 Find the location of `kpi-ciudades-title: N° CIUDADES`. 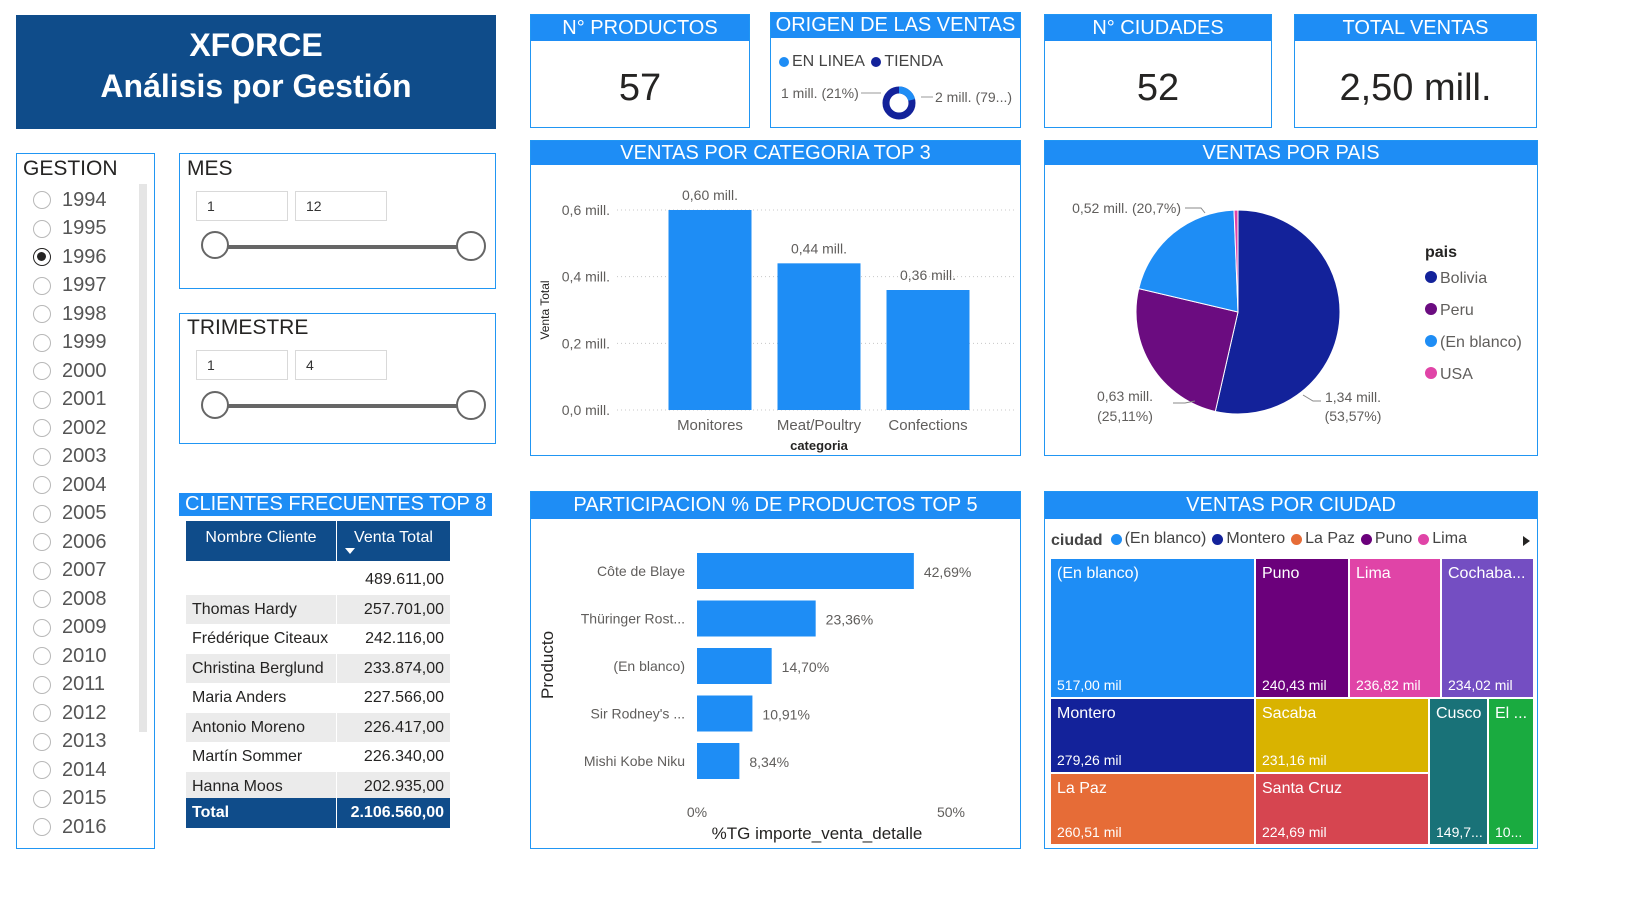

kpi-ciudades-title: N° CIUDADES is located at coordinates (1158, 28).